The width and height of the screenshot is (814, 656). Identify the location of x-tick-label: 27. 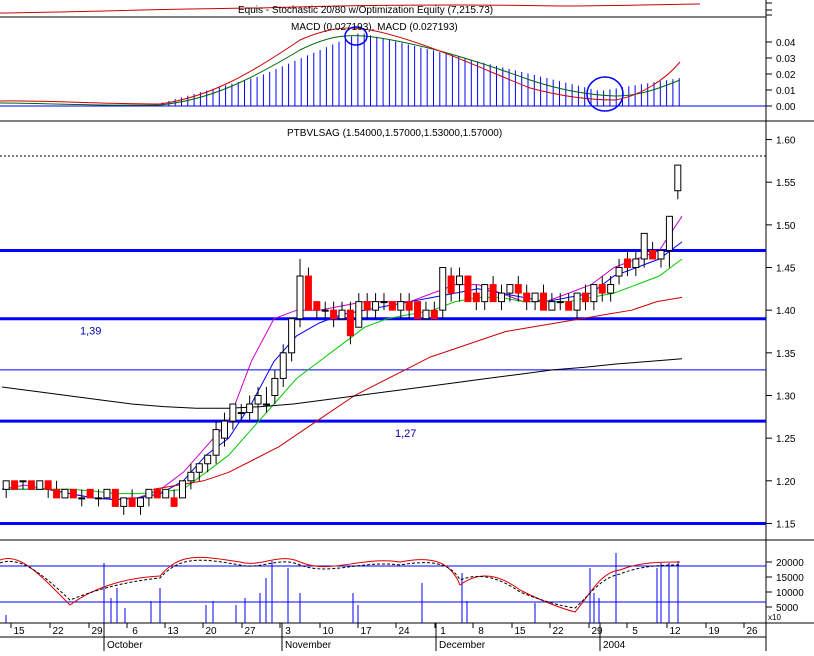
(250, 631).